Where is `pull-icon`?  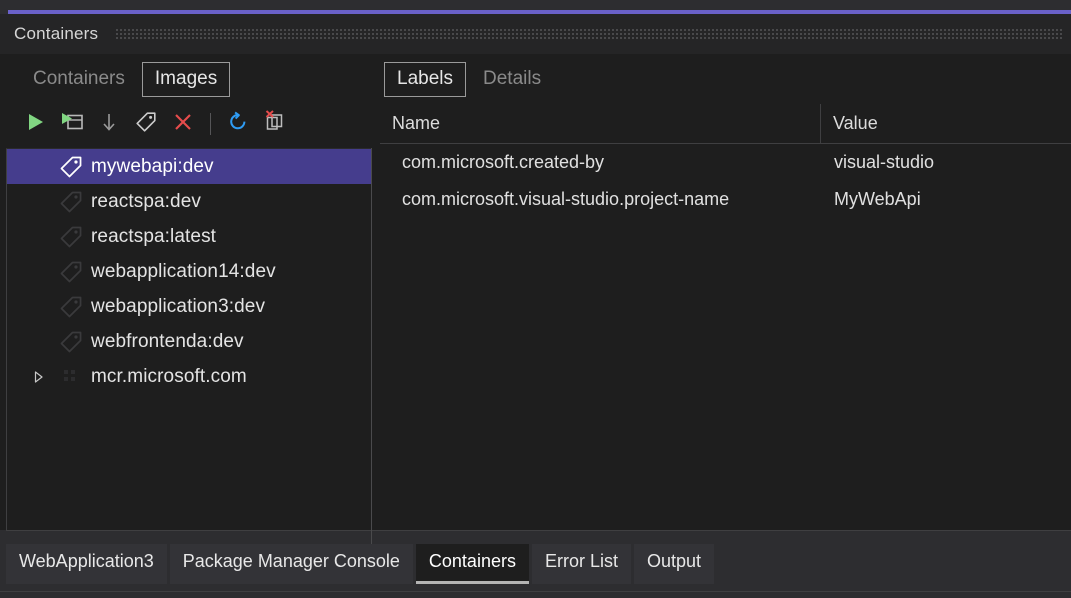 pull-icon is located at coordinates (109, 124).